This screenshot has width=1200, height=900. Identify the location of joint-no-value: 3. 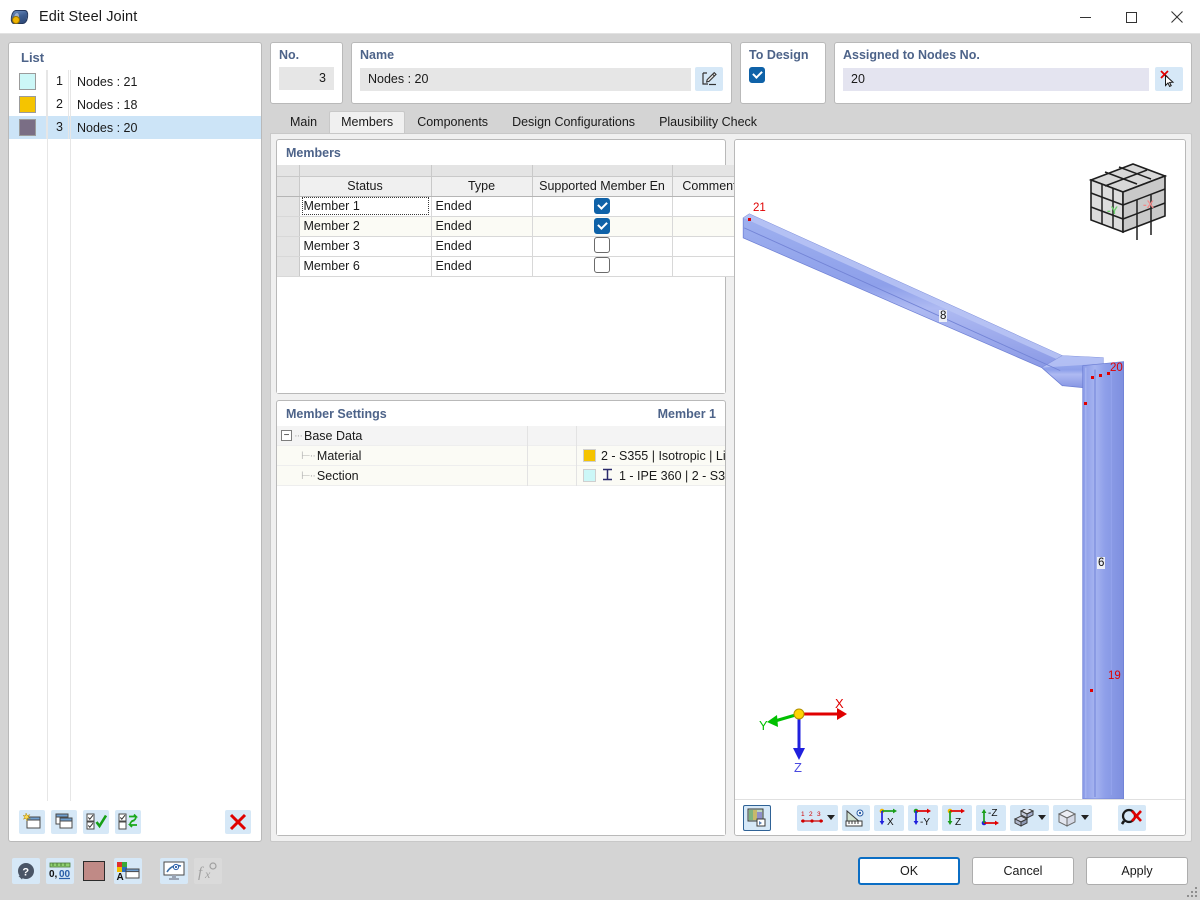
(306, 78).